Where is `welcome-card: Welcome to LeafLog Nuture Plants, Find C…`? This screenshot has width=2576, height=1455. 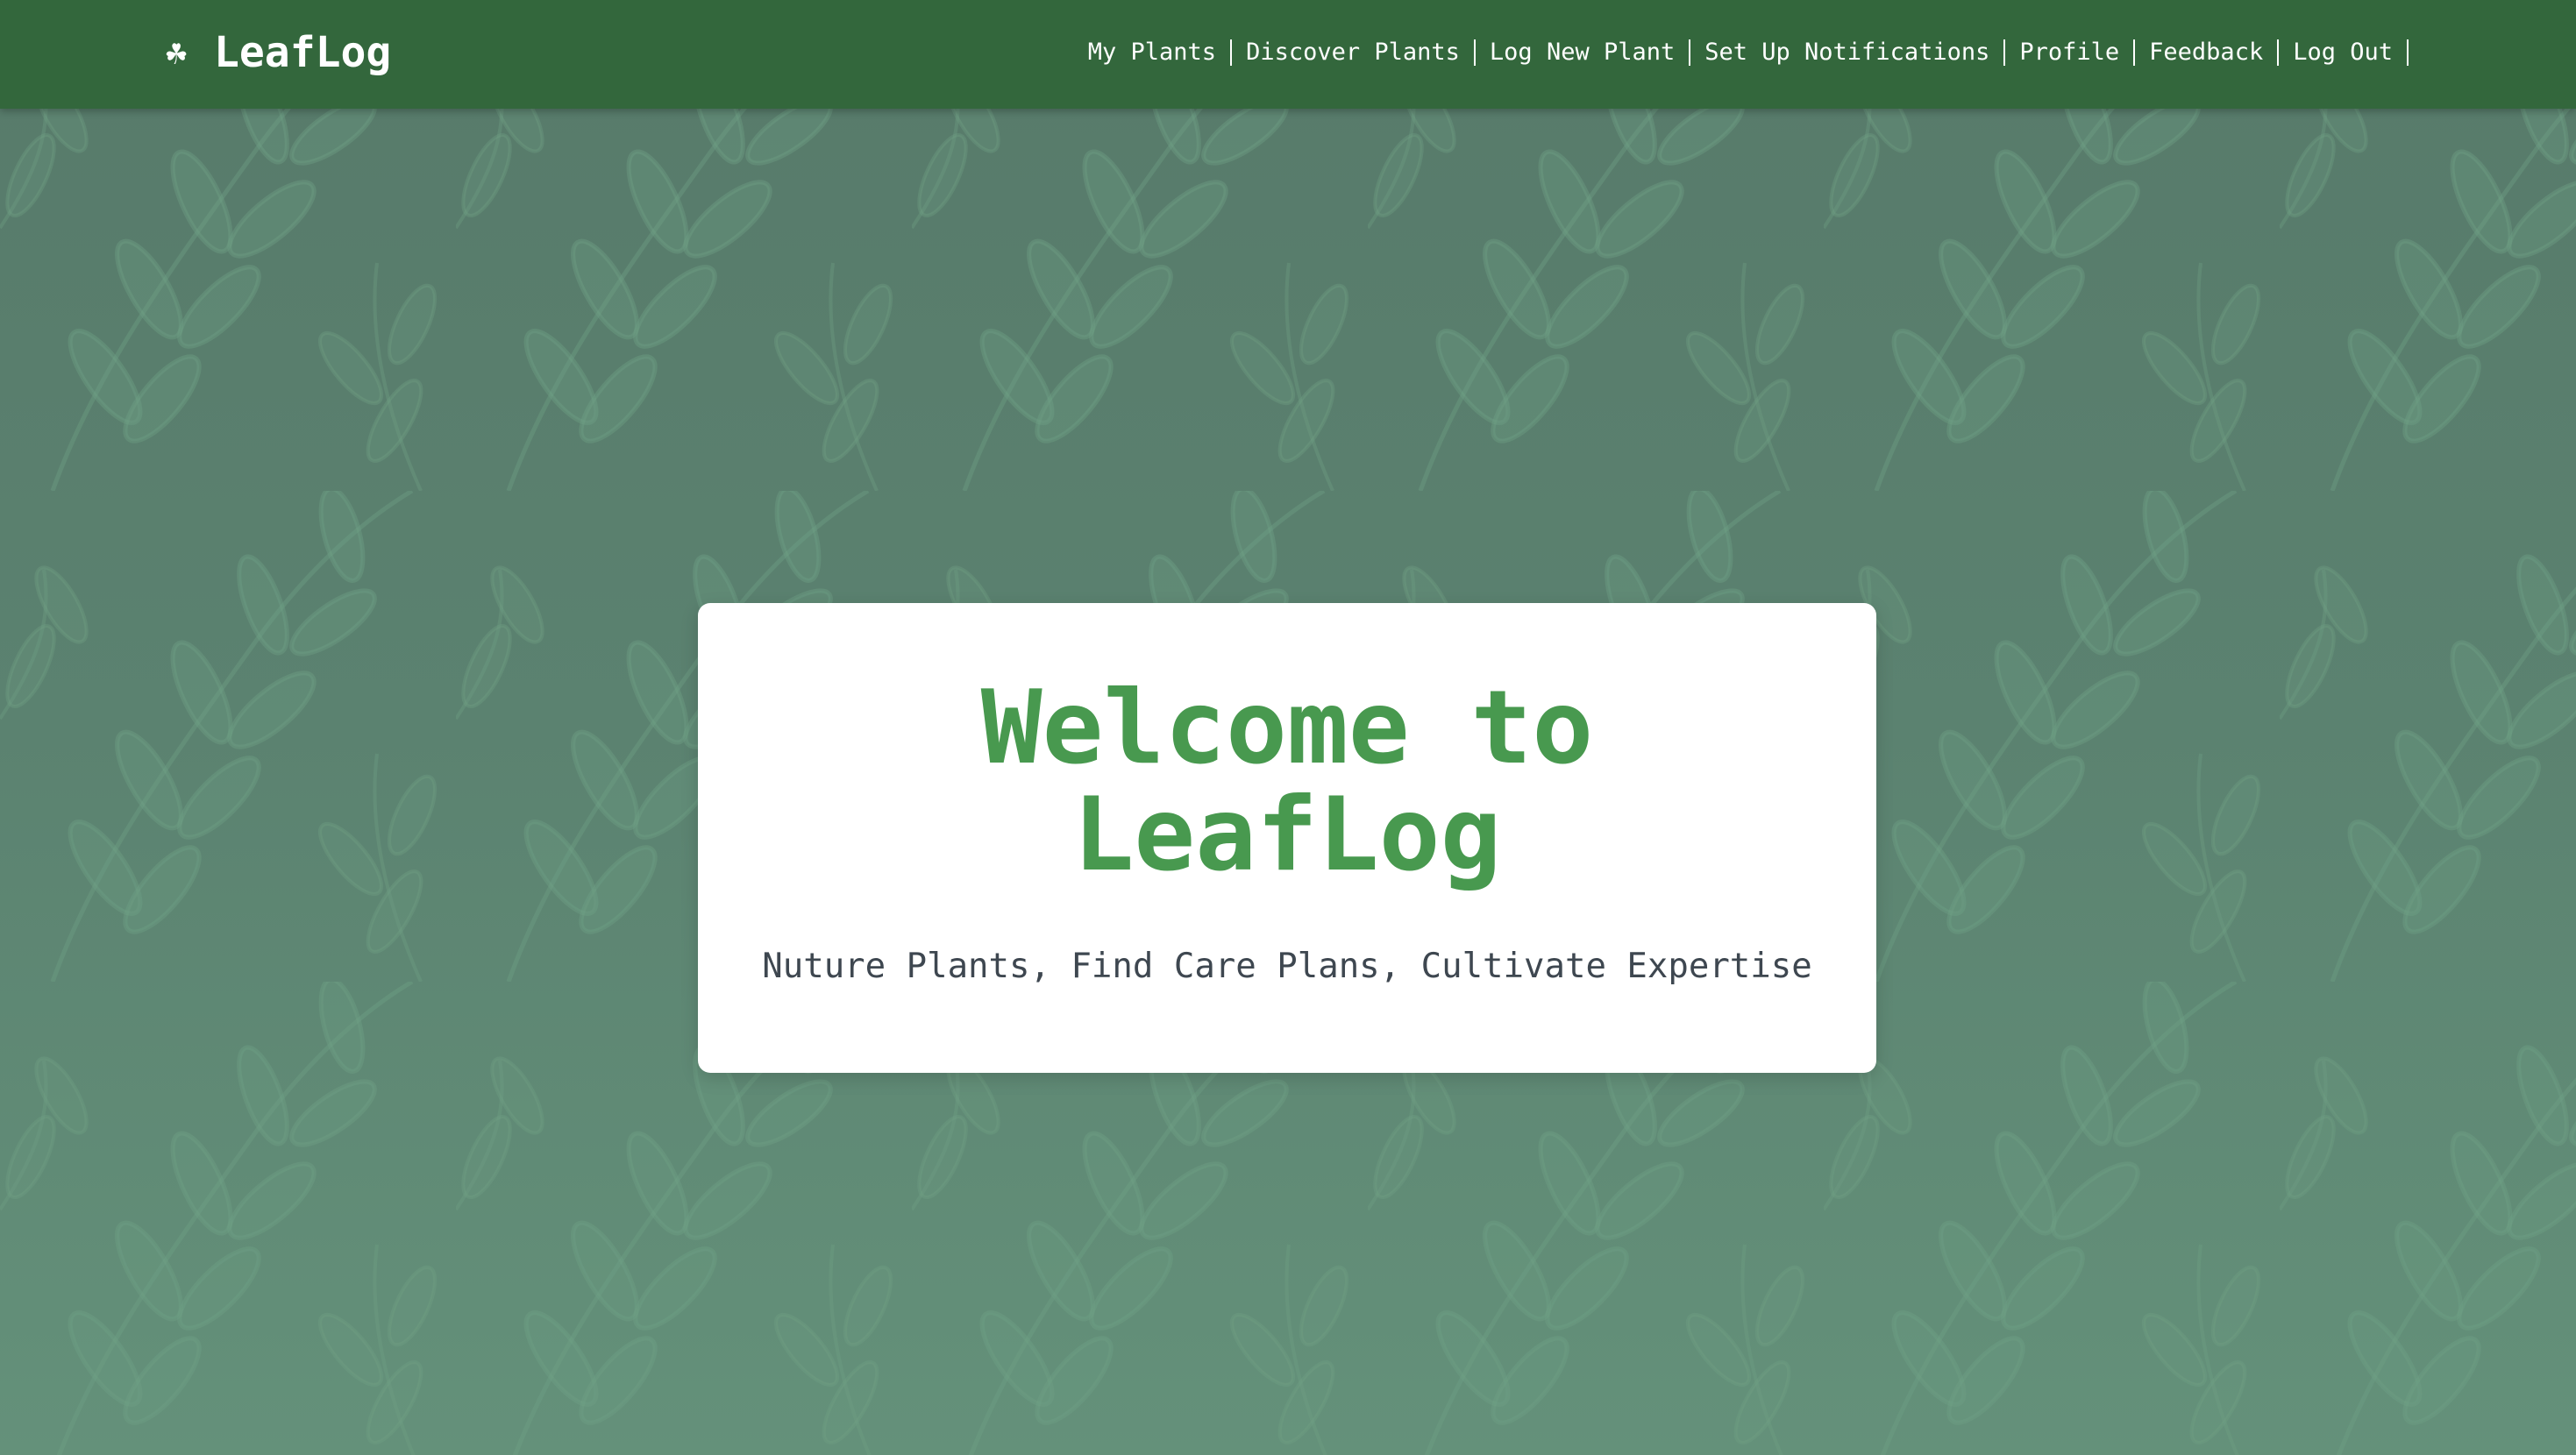 welcome-card: Welcome to LeafLog Nuture Plants, Find C… is located at coordinates (1287, 838).